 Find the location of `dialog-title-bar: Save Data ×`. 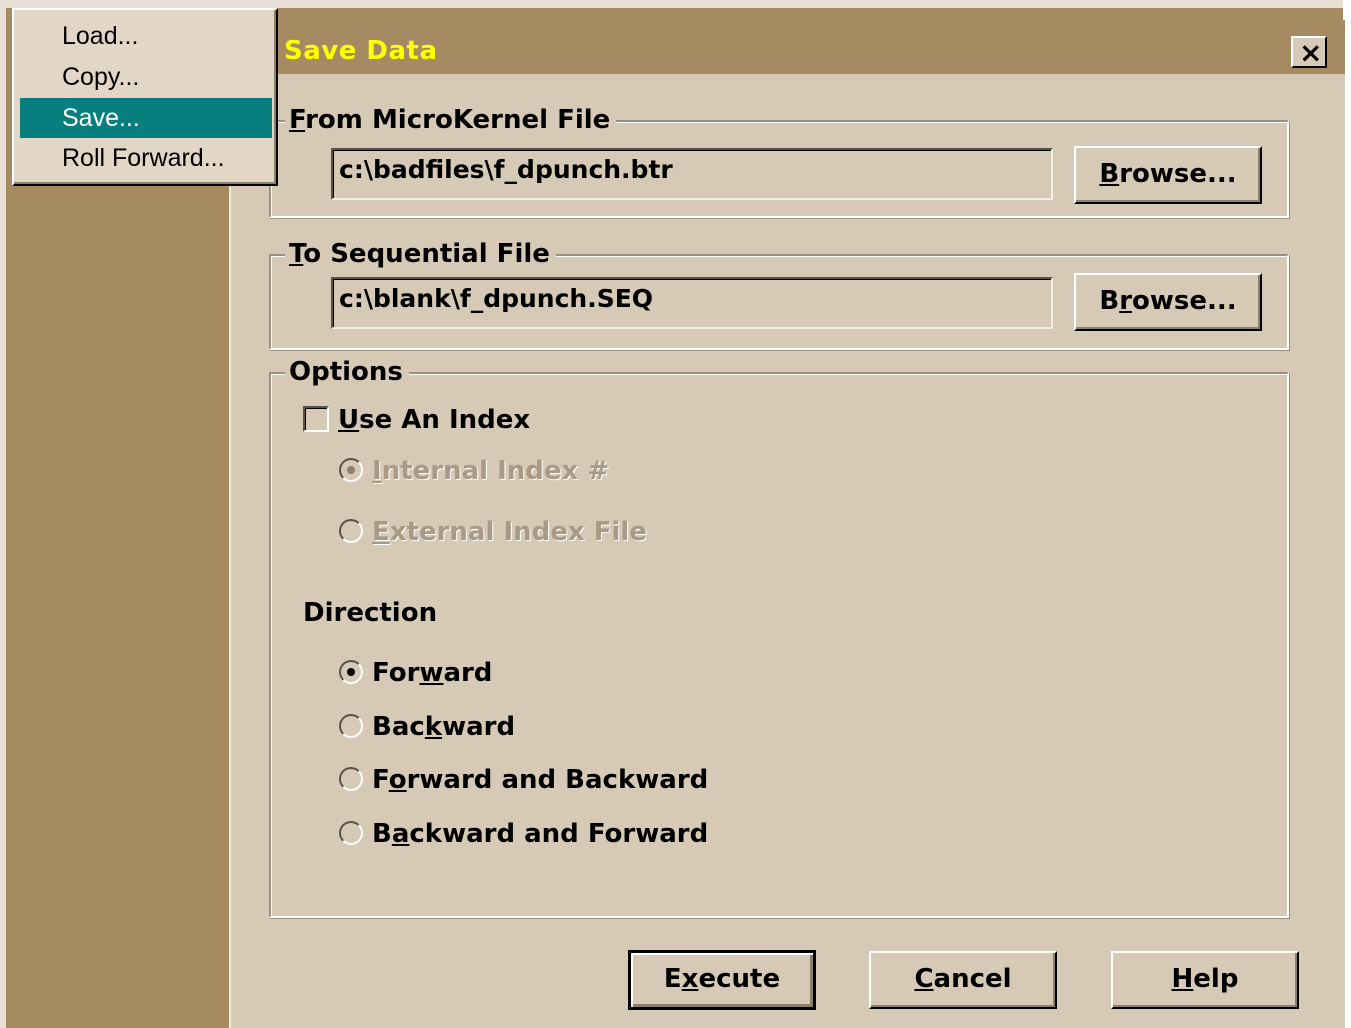

dialog-title-bar: Save Data × is located at coordinates (788, 47).